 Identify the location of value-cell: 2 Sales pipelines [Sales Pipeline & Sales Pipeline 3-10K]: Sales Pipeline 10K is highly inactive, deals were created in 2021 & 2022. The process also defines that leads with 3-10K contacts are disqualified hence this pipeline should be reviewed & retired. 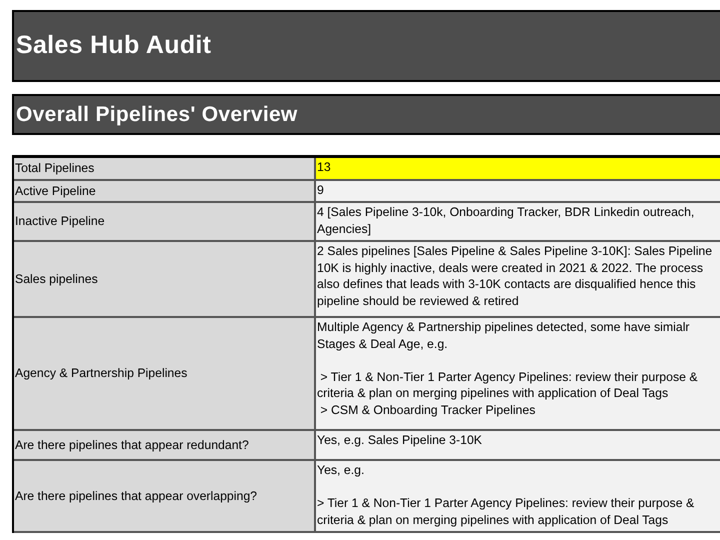
(518, 279).